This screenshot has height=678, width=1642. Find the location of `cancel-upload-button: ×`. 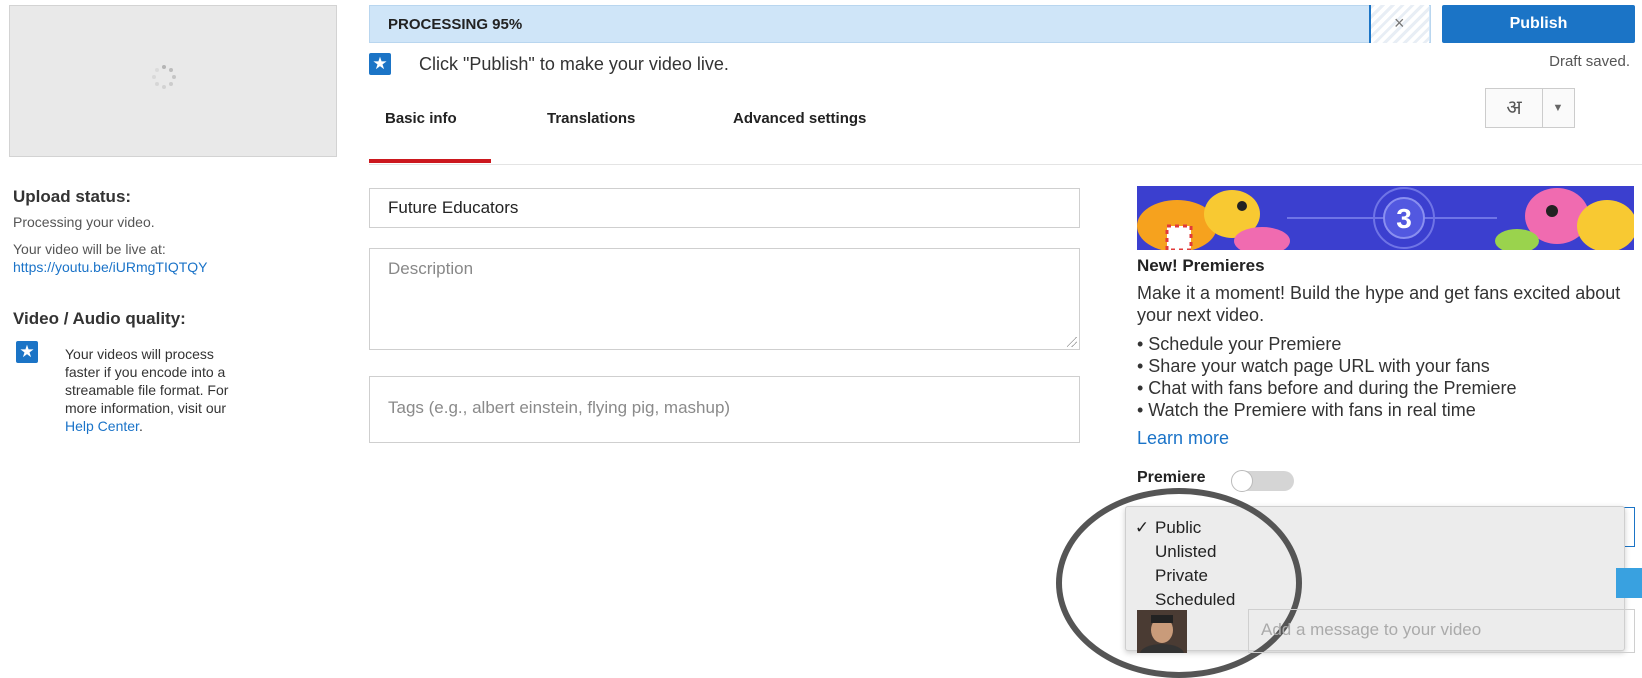

cancel-upload-button: × is located at coordinates (1399, 24).